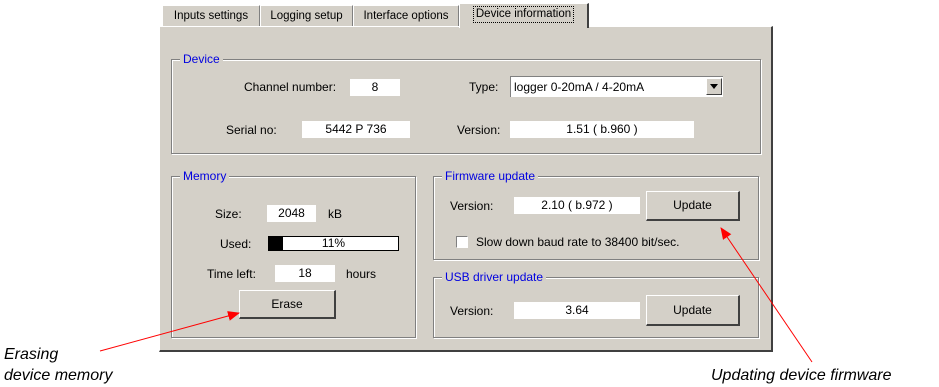 This screenshot has height=387, width=939. What do you see at coordinates (31, 354) in the screenshot?
I see `erase-annotation-line1: Erasing` at bounding box center [31, 354].